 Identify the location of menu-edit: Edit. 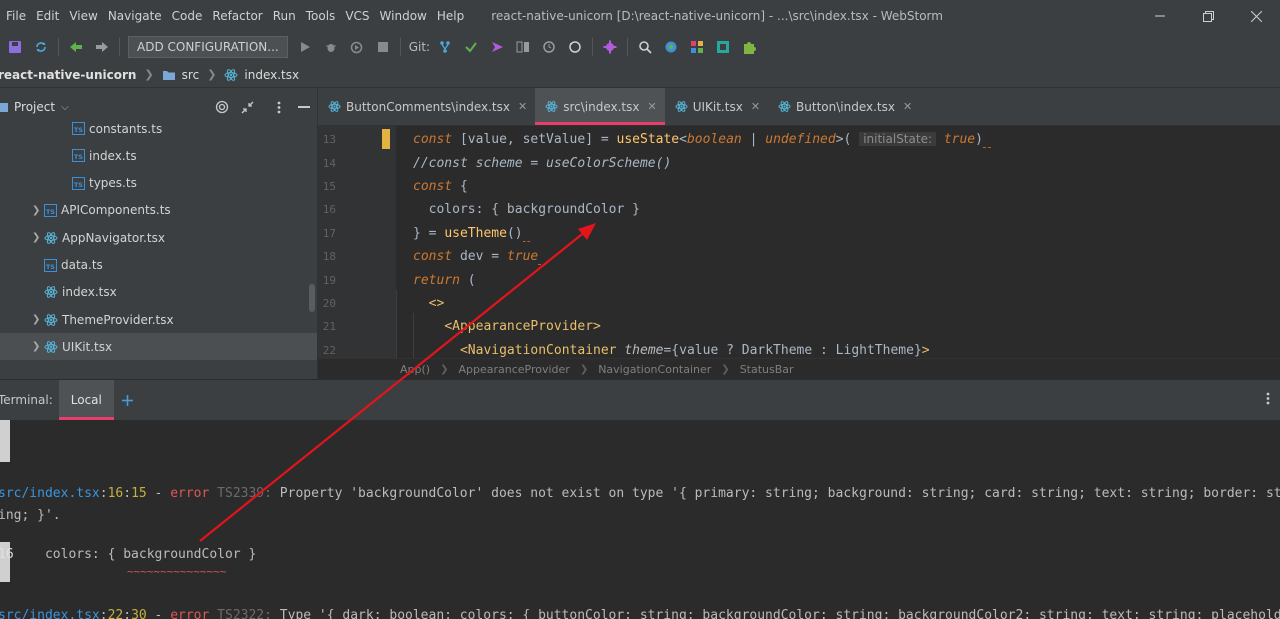
(47, 16).